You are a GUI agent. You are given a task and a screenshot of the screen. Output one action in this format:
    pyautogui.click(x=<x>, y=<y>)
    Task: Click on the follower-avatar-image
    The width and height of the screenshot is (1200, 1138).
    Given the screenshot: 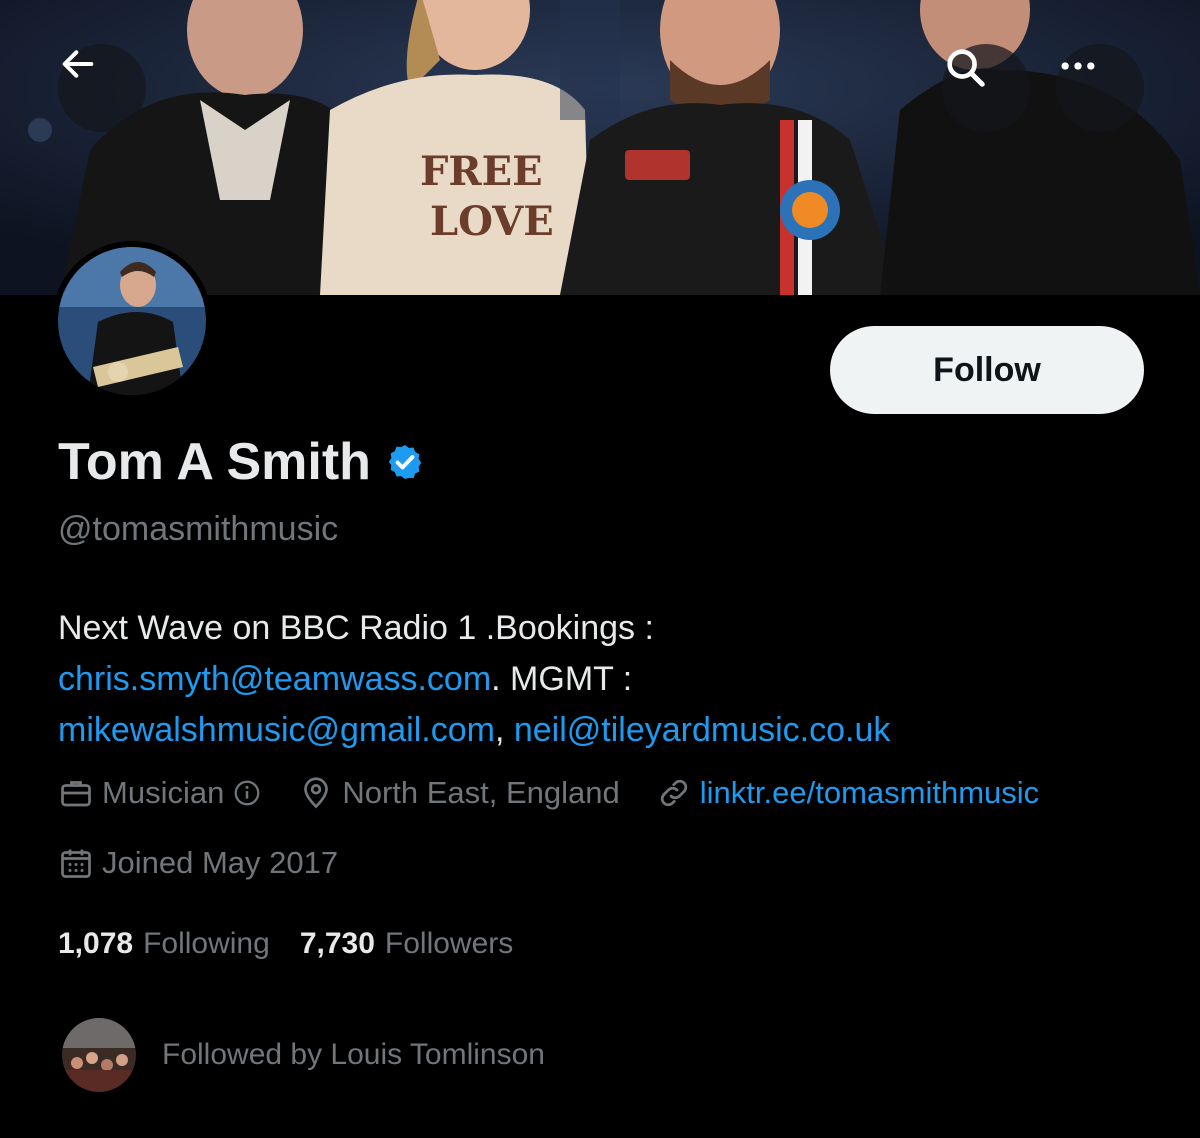 What is the action you would take?
    pyautogui.click(x=99, y=1055)
    